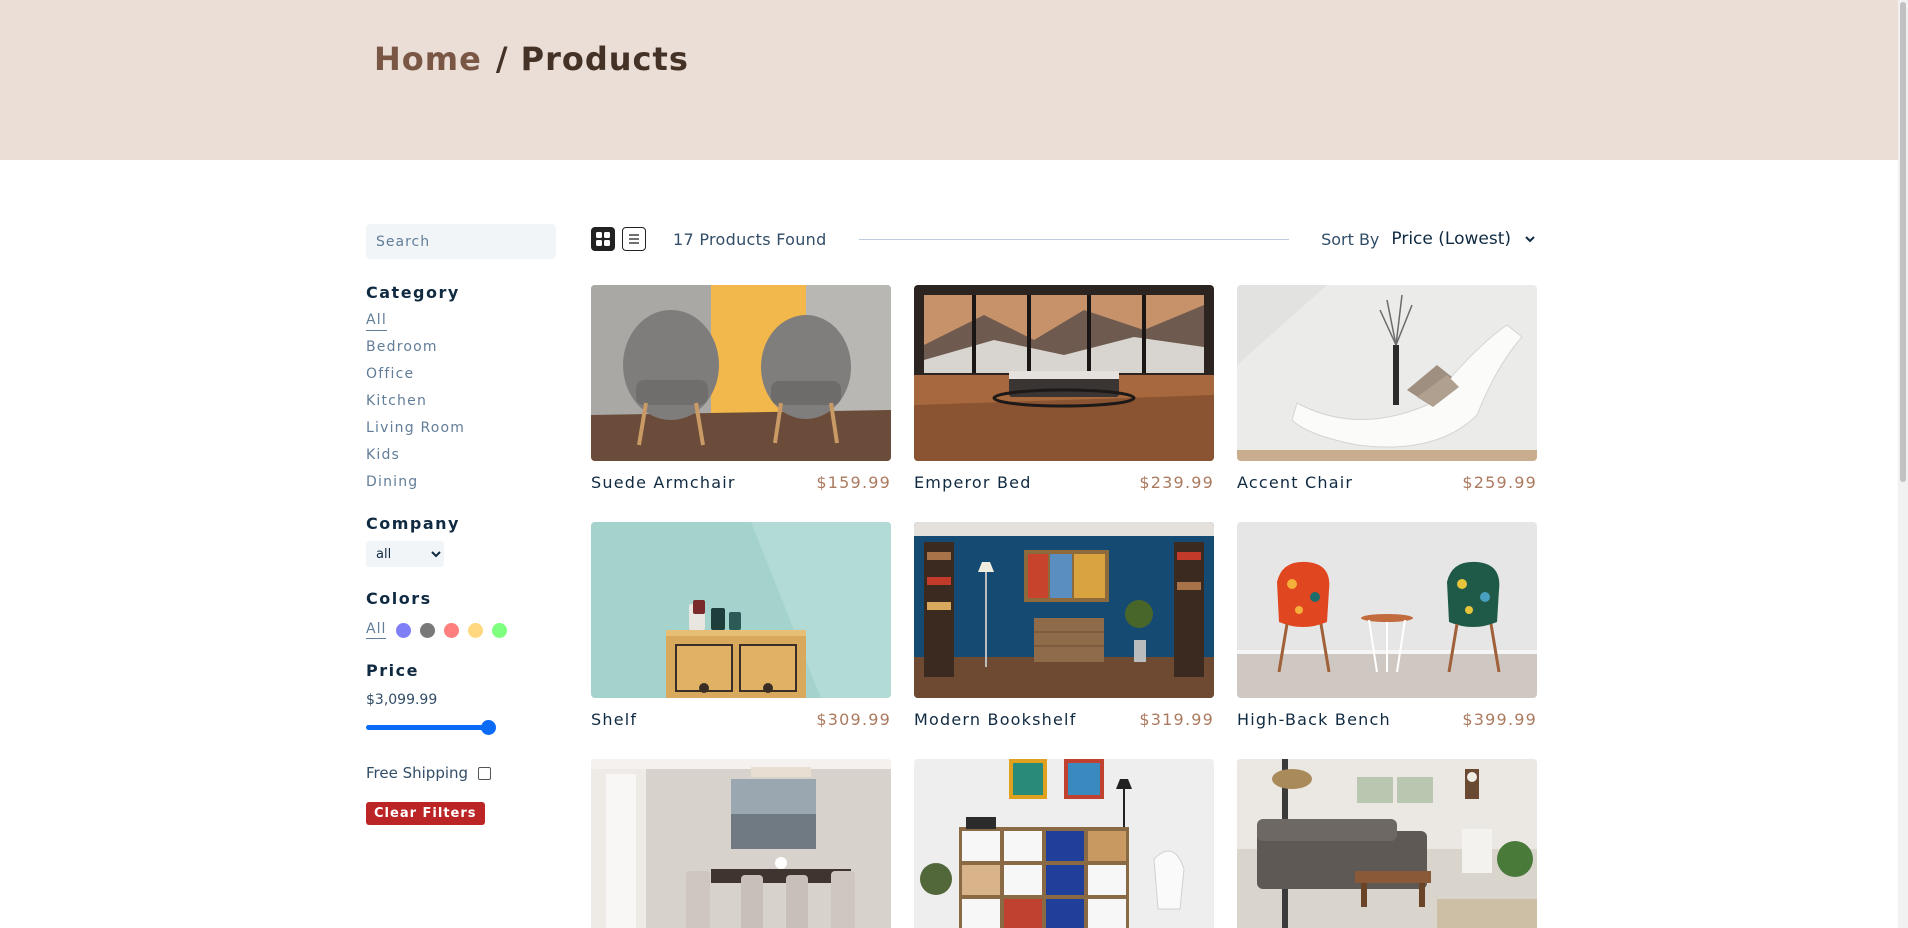 The image size is (1908, 928). What do you see at coordinates (485, 773) in the screenshot?
I see `free-shipping-checkbox` at bounding box center [485, 773].